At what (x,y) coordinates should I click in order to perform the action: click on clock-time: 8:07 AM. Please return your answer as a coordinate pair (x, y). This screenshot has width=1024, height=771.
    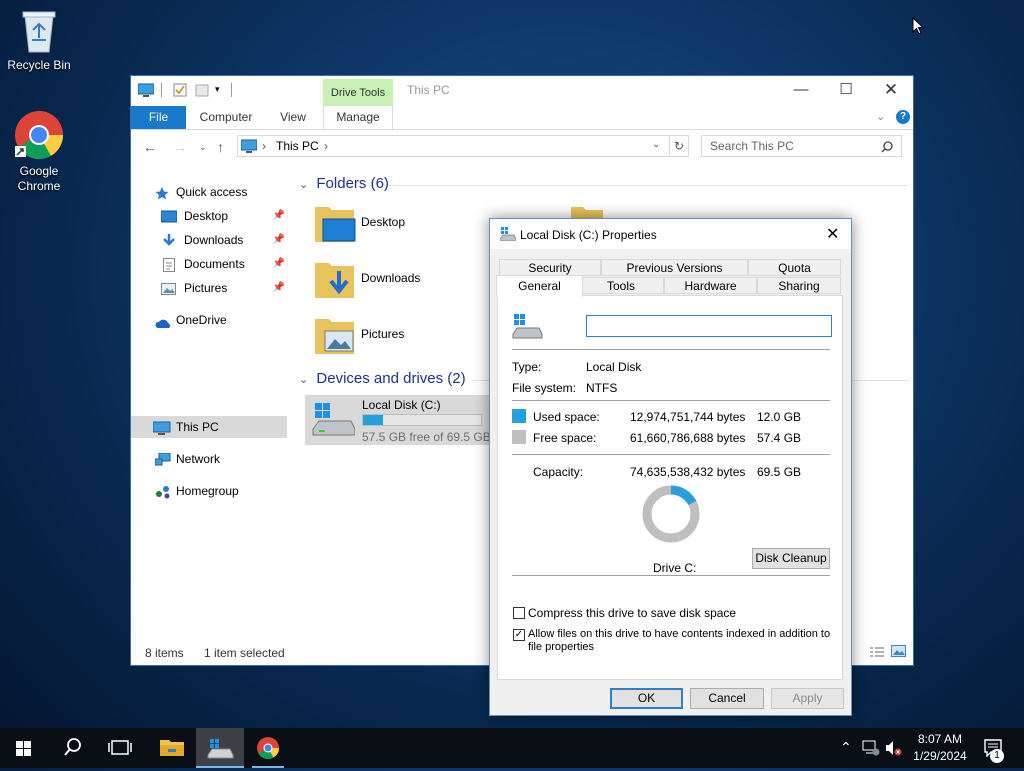
    Looking at the image, I should click on (940, 739).